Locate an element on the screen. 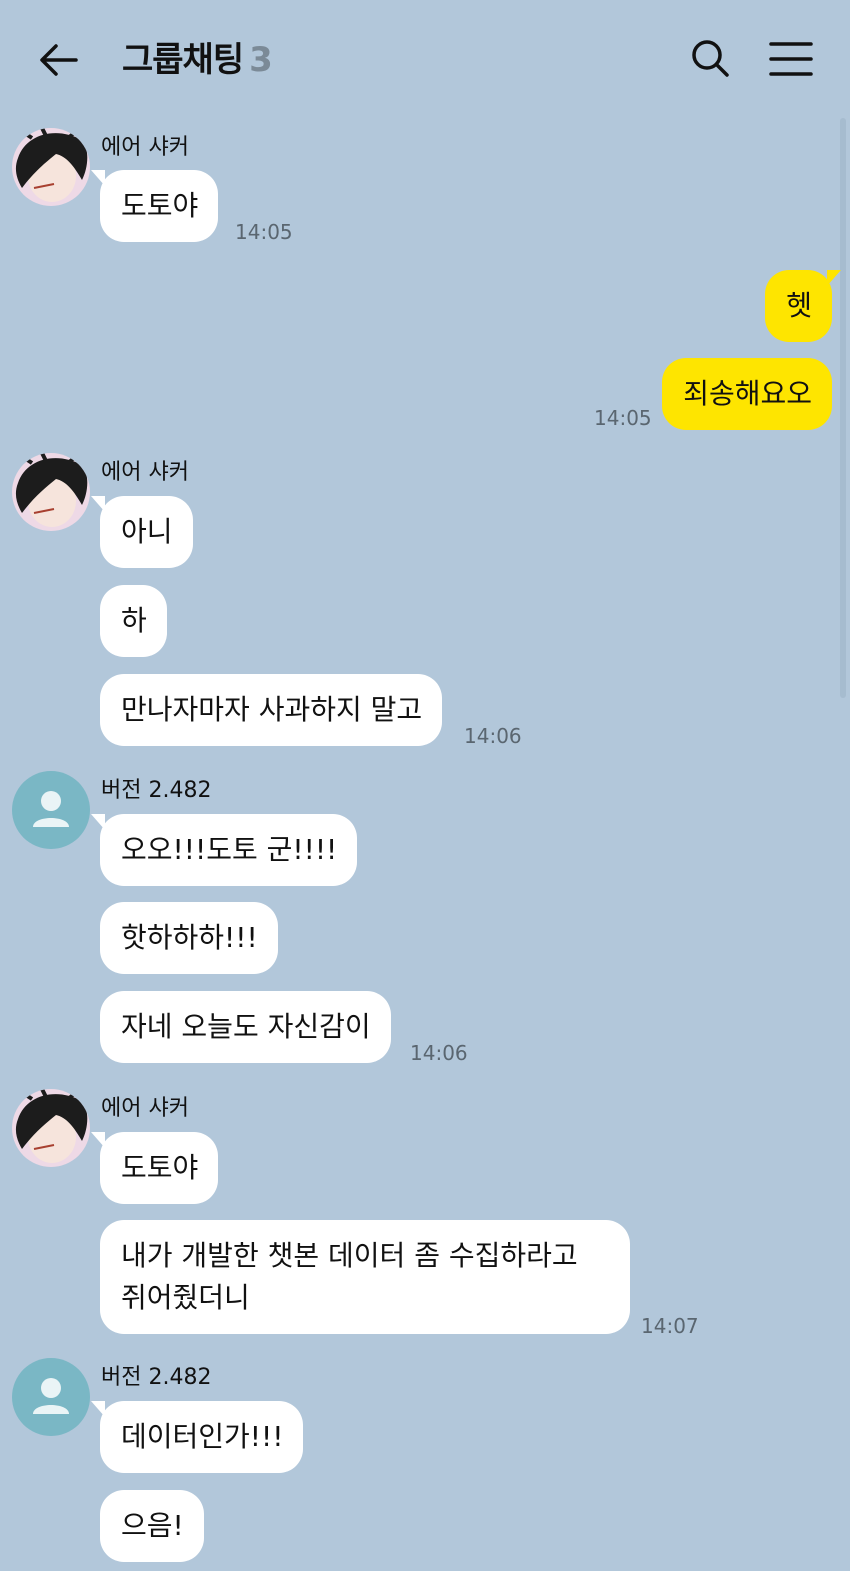 The width and height of the screenshot is (850, 1571). message-time: 14:07 is located at coordinates (670, 1326).